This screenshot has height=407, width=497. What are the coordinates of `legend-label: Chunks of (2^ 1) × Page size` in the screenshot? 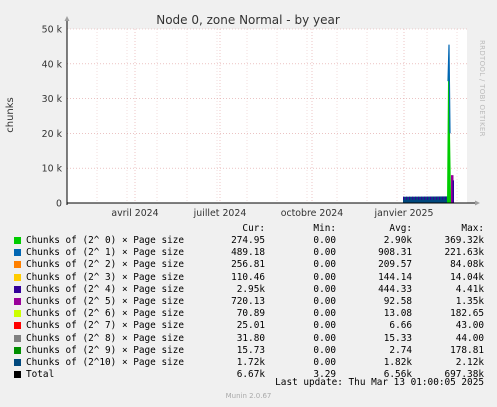 It's located at (105, 253).